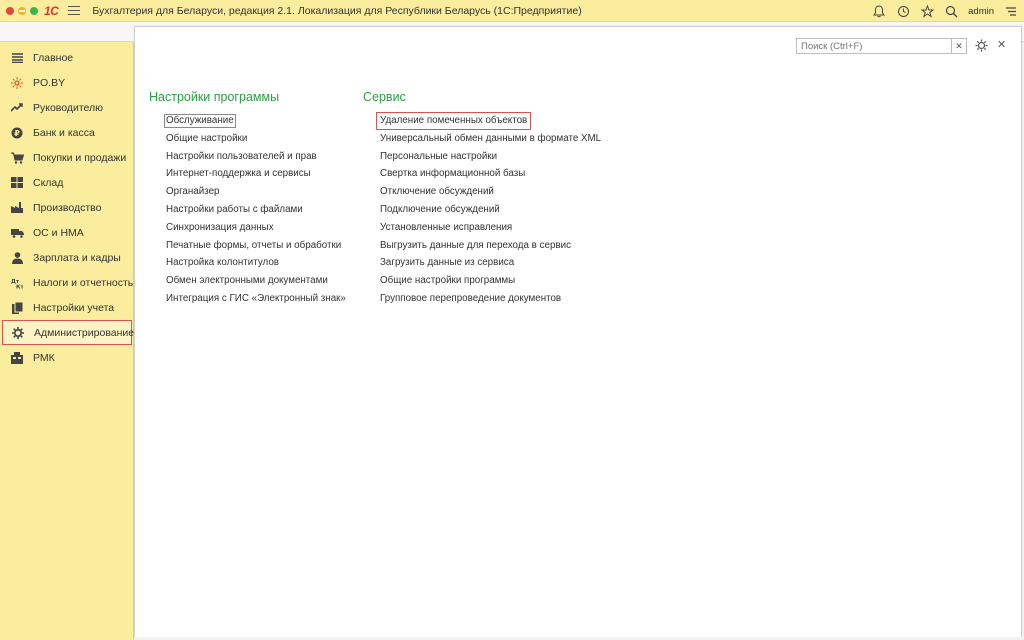 This screenshot has width=1024, height=640. What do you see at coordinates (51, 10) in the screenshot?
I see `app-logo: 1С` at bounding box center [51, 10].